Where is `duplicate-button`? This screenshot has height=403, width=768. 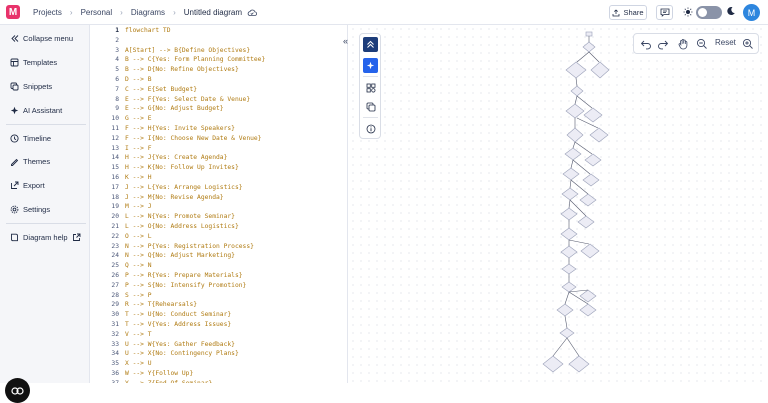 duplicate-button is located at coordinates (370, 106).